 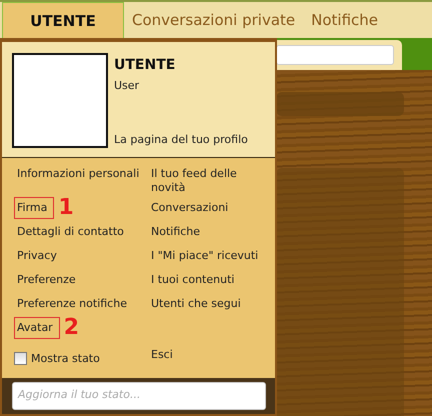 I want to click on menu-item: Dettagli di contatto, so click(x=70, y=232).